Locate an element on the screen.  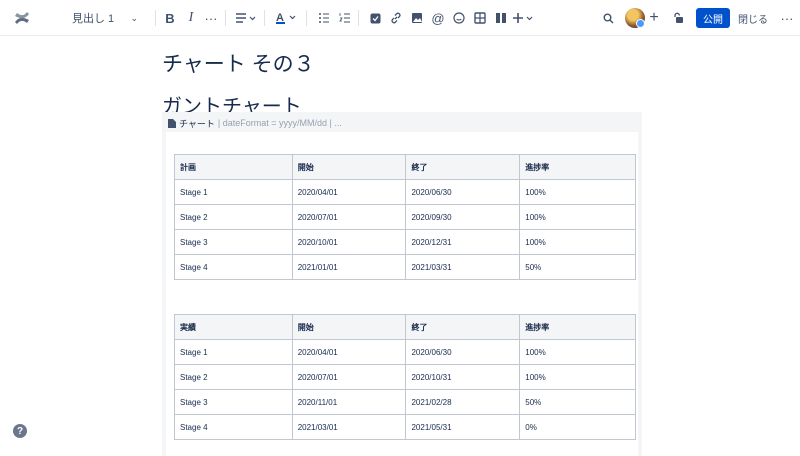
close-button: 閉じる is located at coordinates (753, 18).